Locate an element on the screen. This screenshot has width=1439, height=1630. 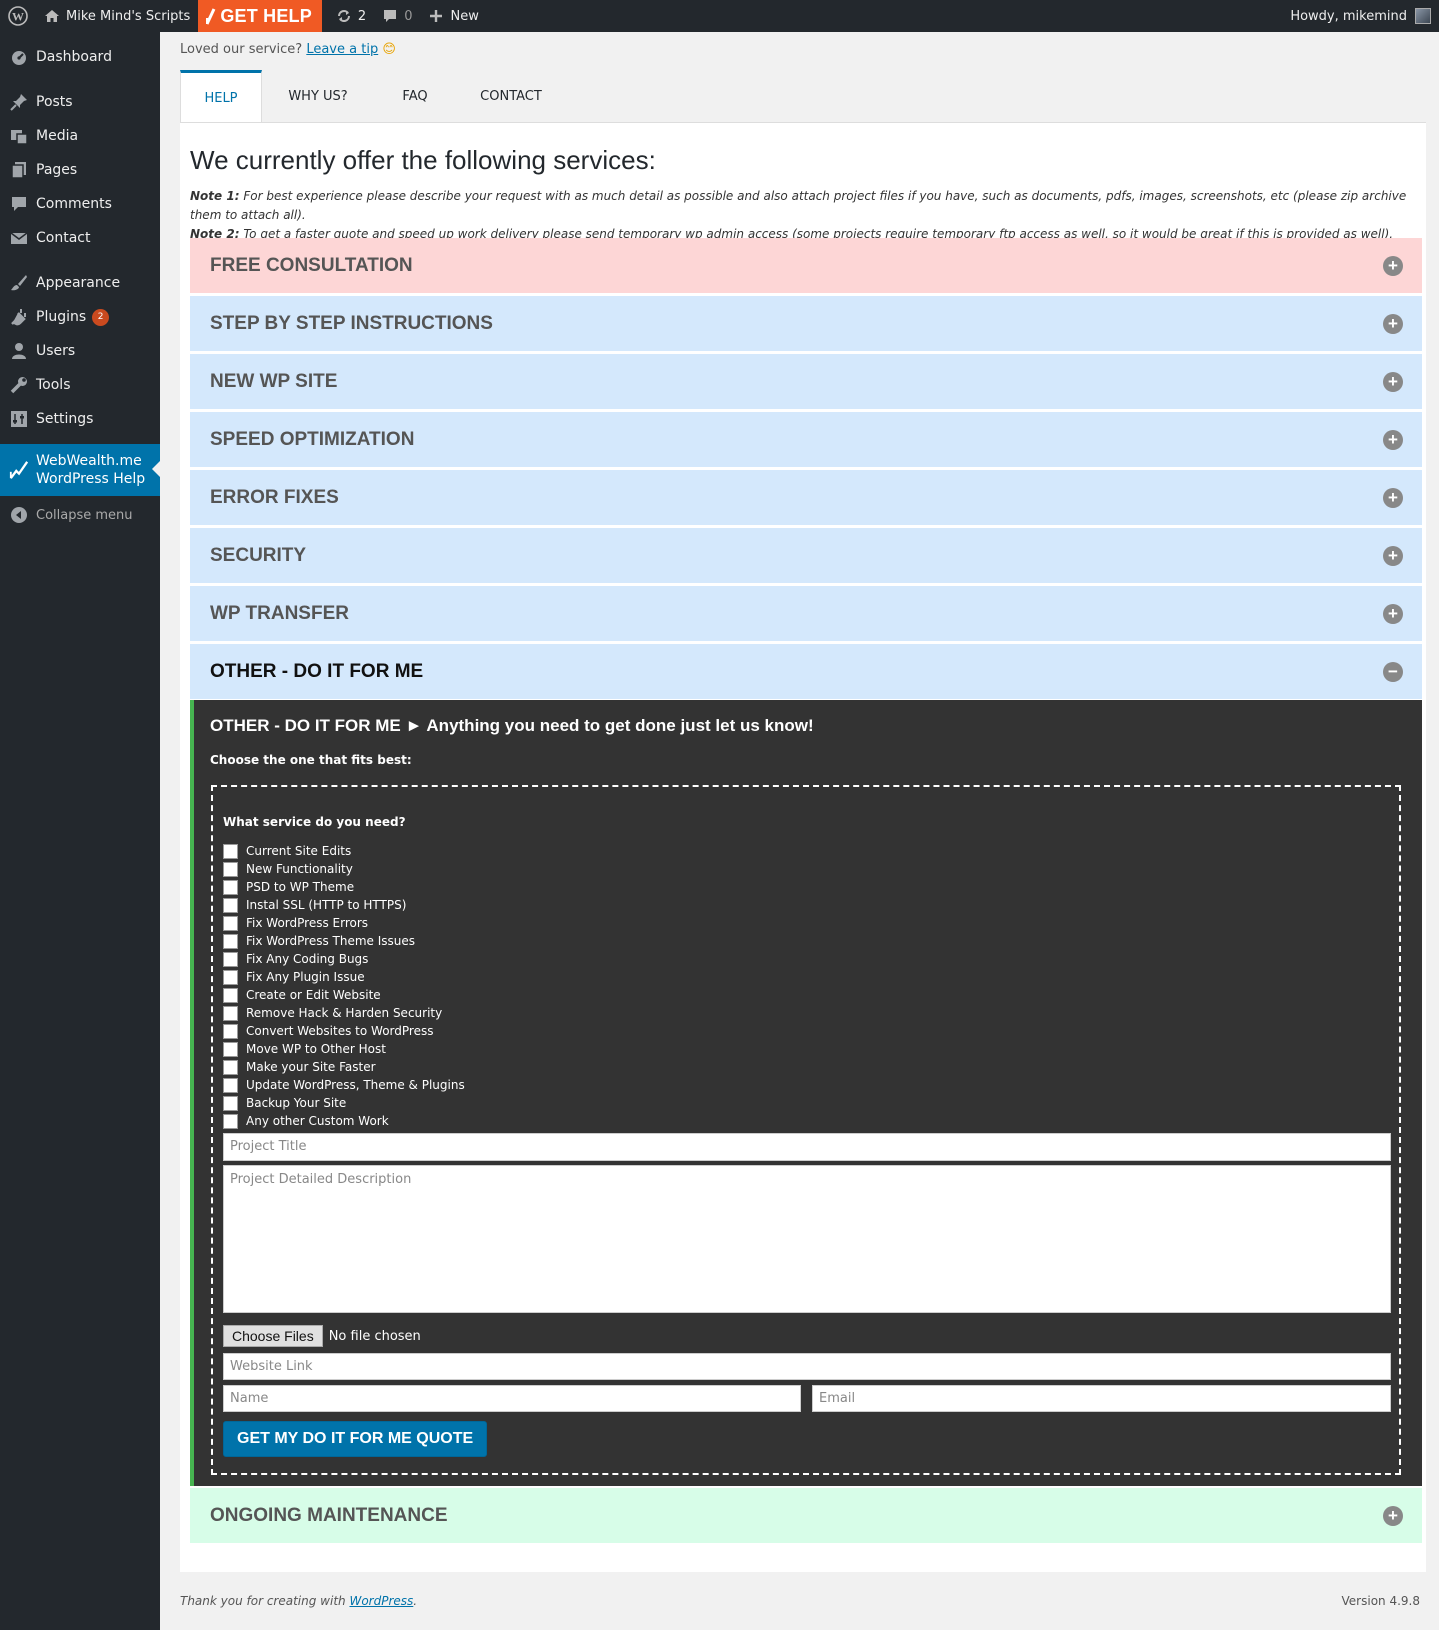
section-error-fixes: ERROR FIXES + is located at coordinates (806, 497).